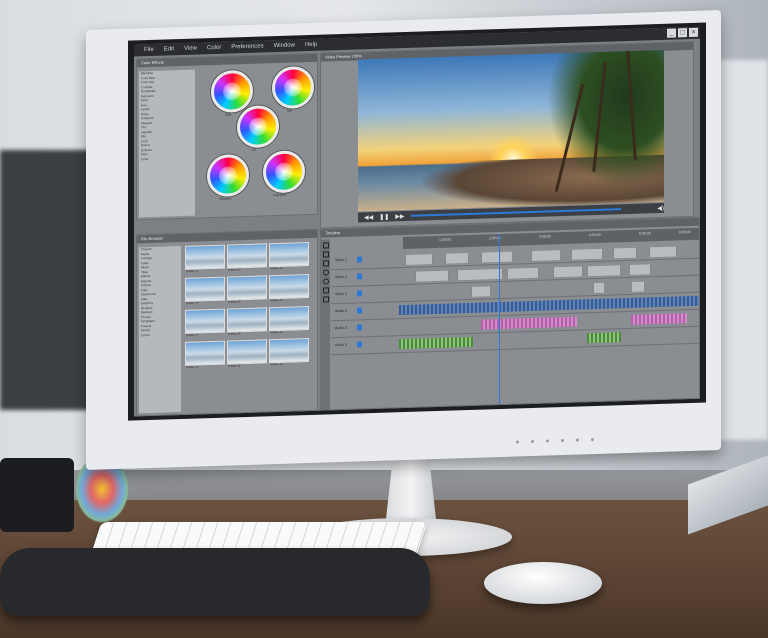 This screenshot has width=768, height=638. I want to click on volume-icon: ◀), so click(660, 207).